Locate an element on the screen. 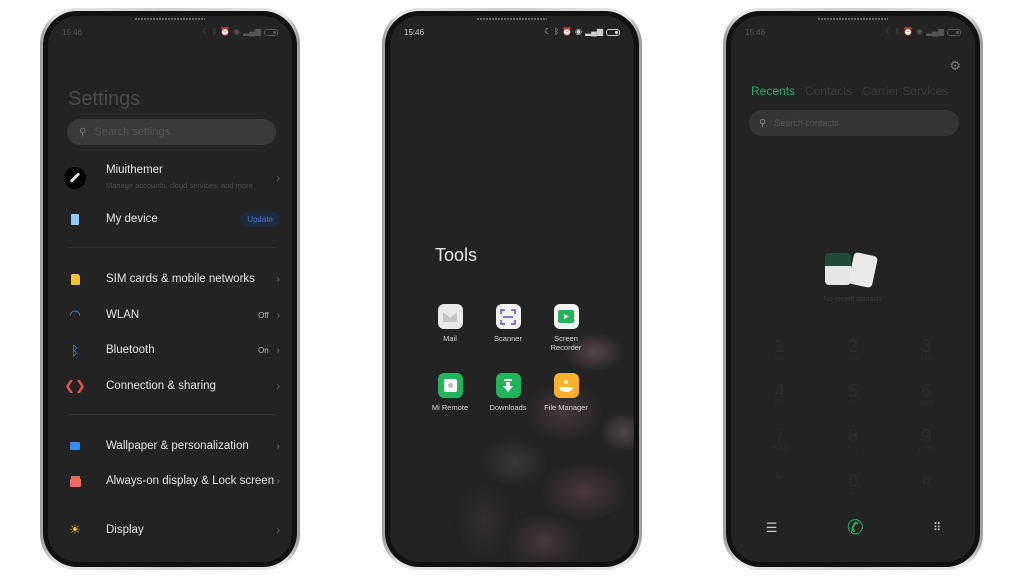  key-9: 9 WXYZ is located at coordinates (926, 444).